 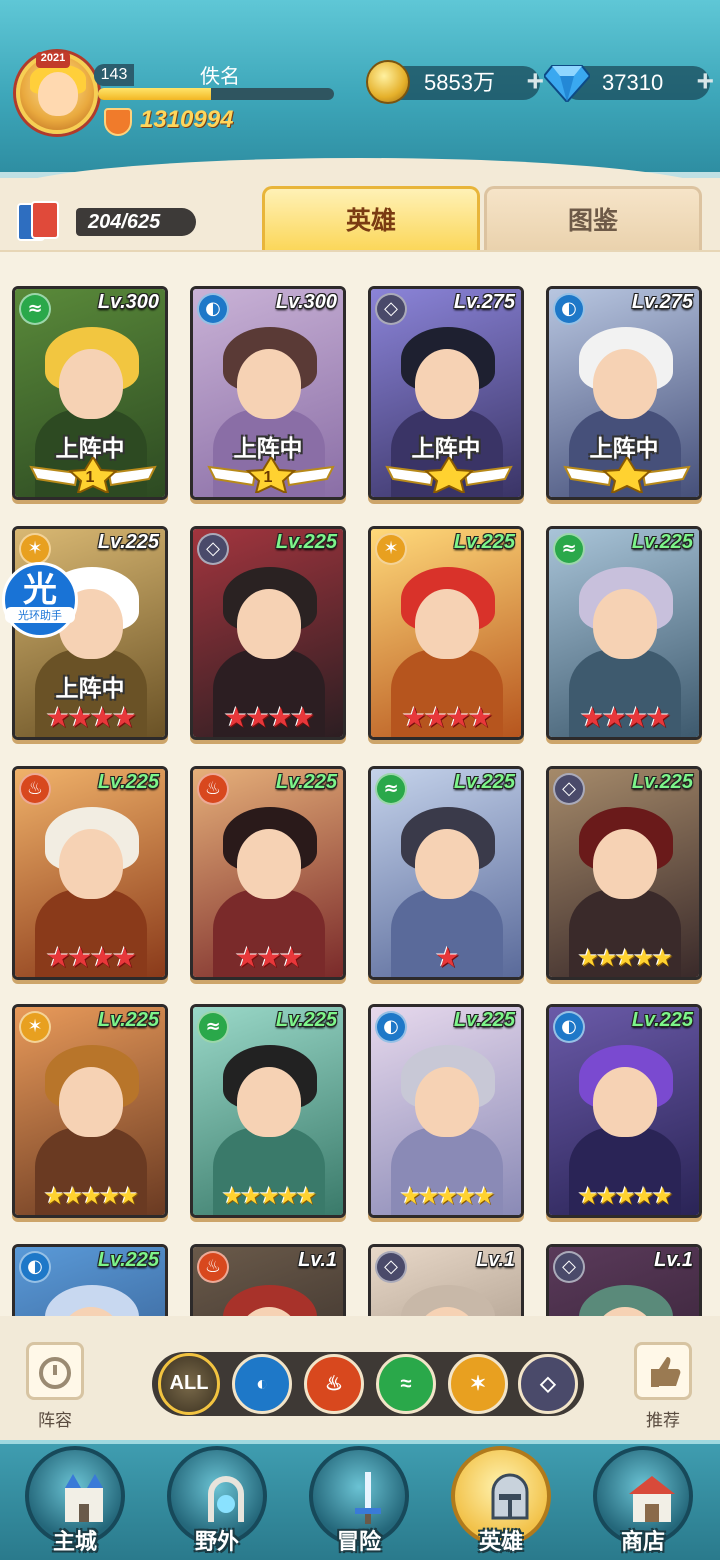 I want to click on filter-all-button: ALL, so click(x=189, y=1384).